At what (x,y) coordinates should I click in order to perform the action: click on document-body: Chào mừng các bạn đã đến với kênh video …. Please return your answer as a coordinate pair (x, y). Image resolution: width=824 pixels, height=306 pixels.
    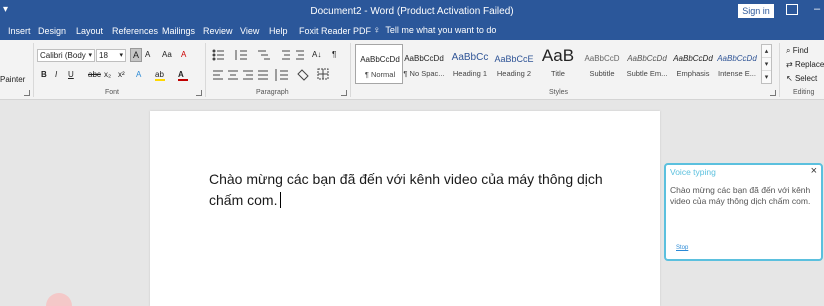
    Looking at the image, I should click on (419, 190).